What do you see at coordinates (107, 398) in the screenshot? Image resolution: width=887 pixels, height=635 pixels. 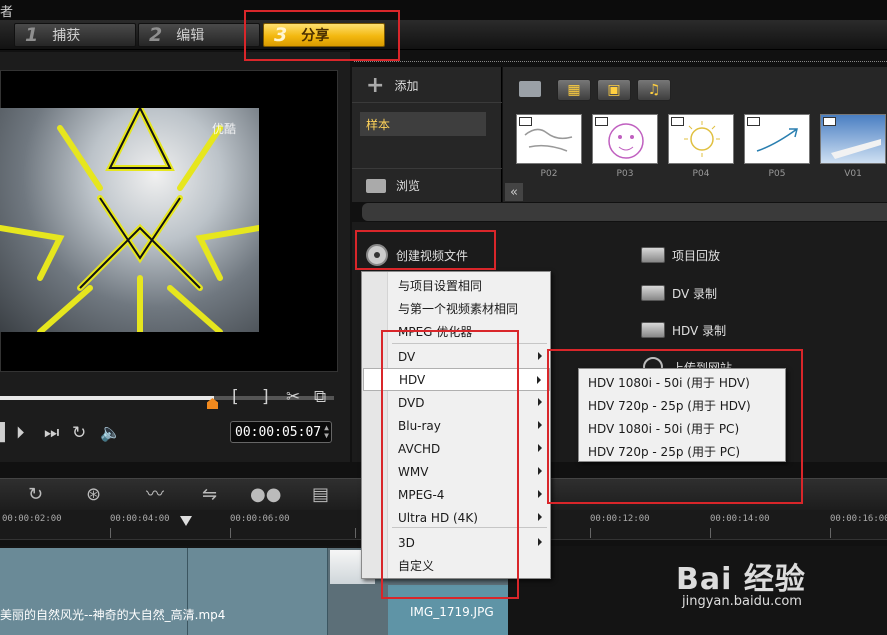 I see `scrub-progress` at bounding box center [107, 398].